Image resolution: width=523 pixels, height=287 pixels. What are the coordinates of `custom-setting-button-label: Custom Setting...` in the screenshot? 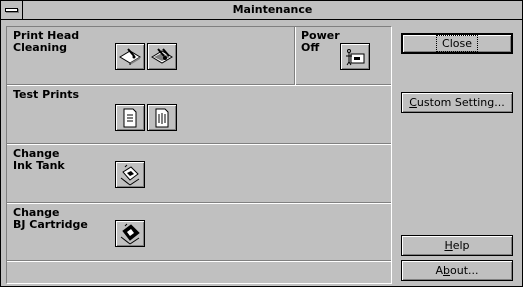 It's located at (457, 102).